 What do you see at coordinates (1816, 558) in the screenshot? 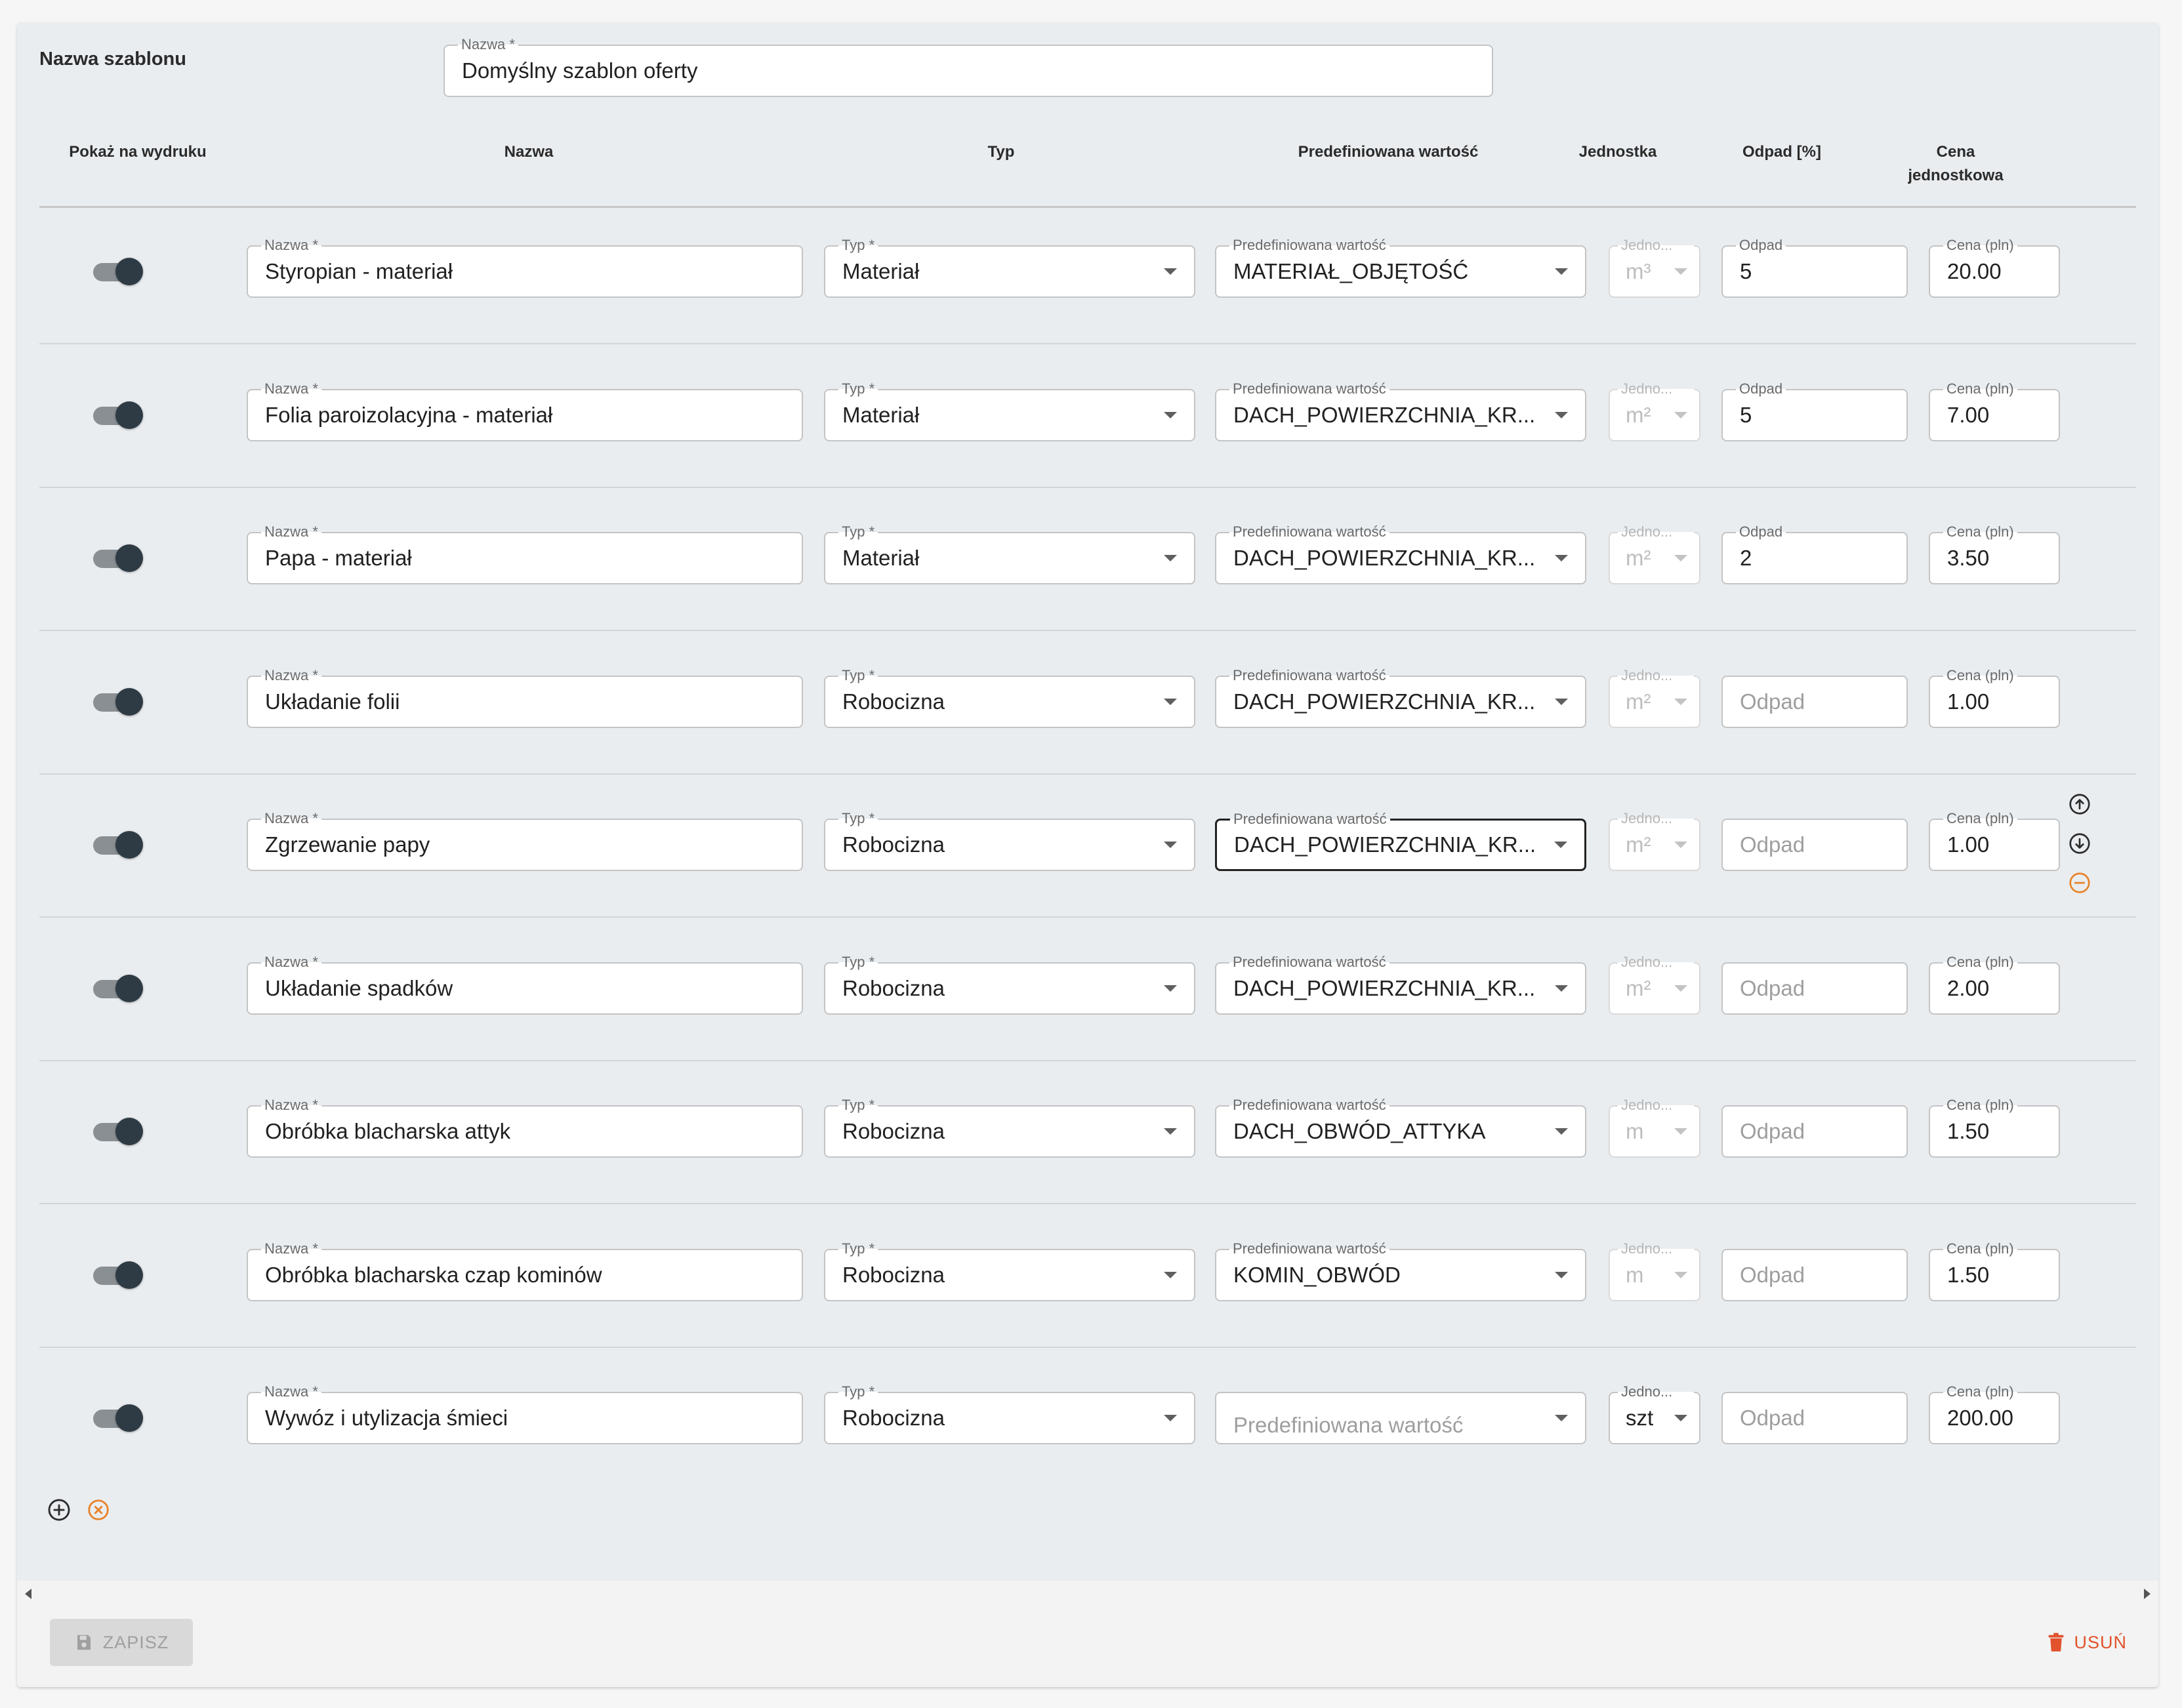
I see `waste-value: 2` at bounding box center [1816, 558].